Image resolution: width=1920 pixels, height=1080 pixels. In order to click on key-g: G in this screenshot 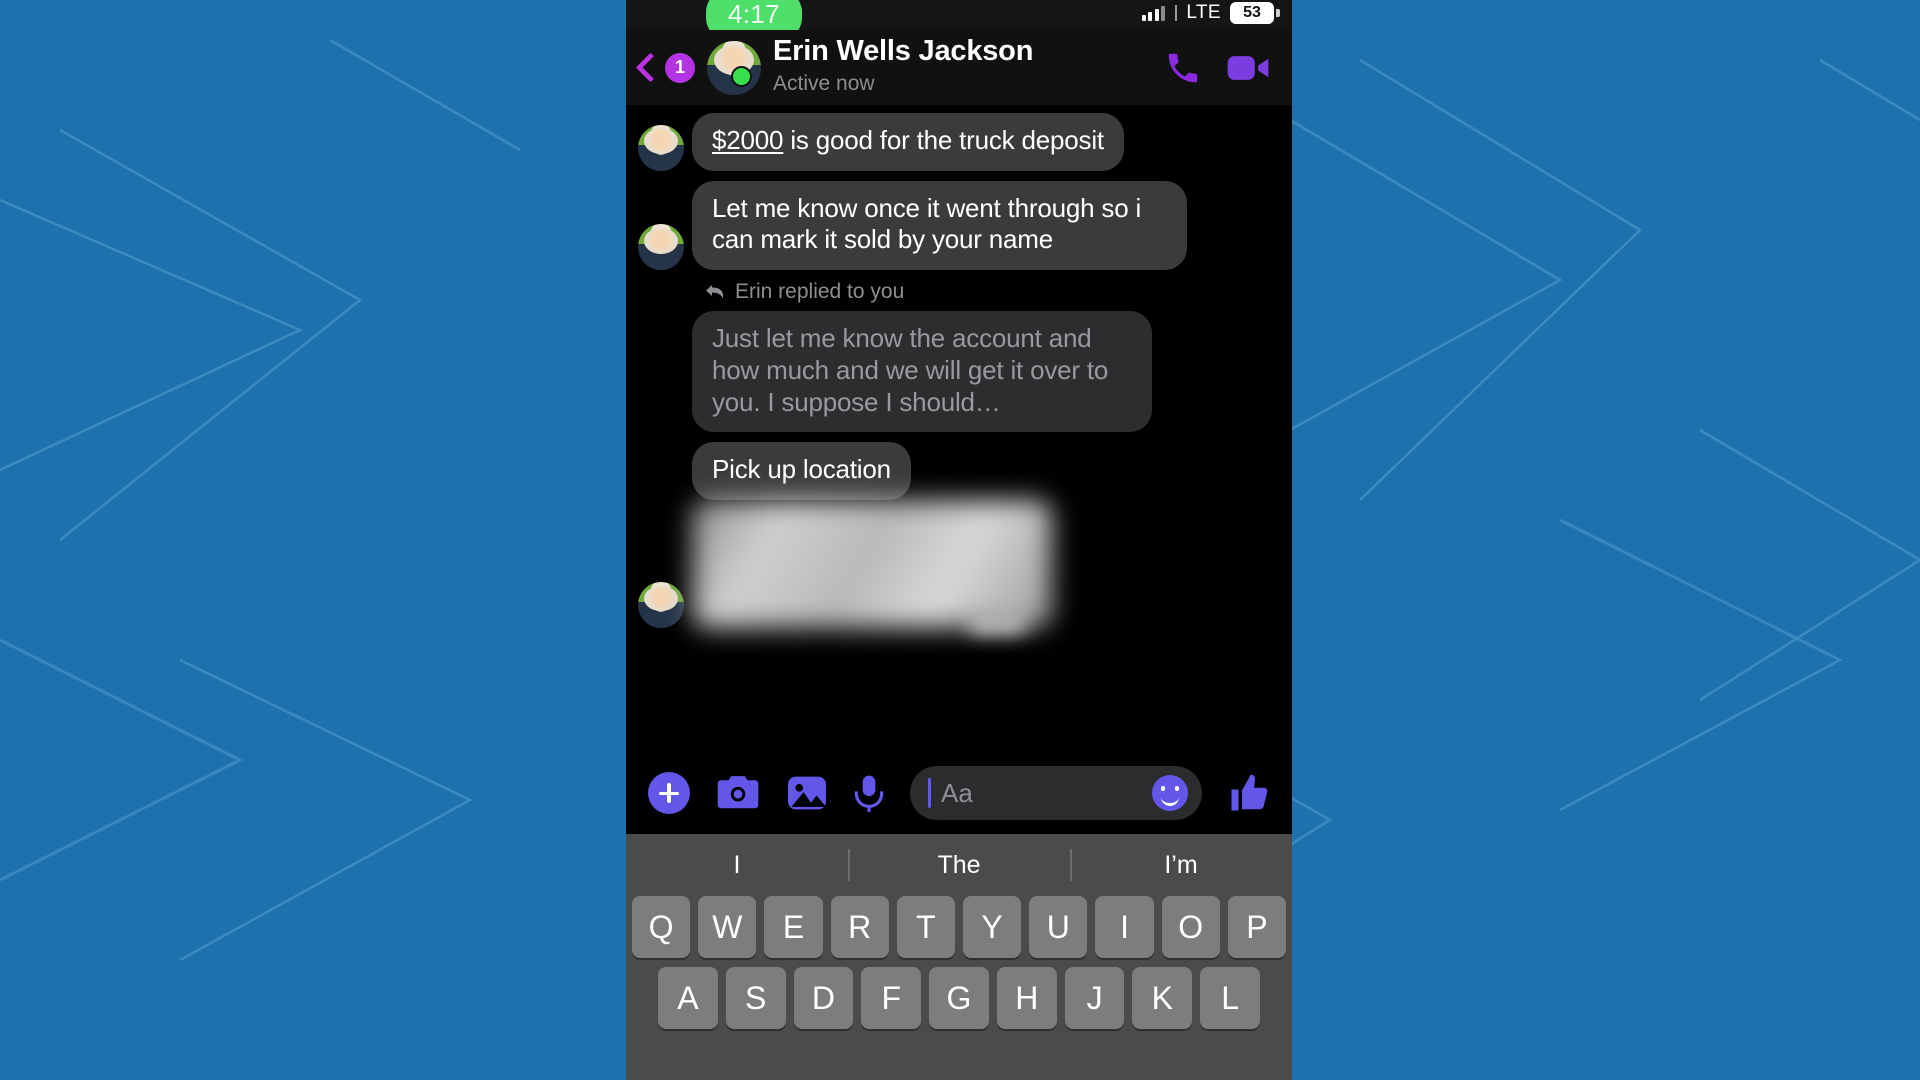, I will do `click(959, 998)`.